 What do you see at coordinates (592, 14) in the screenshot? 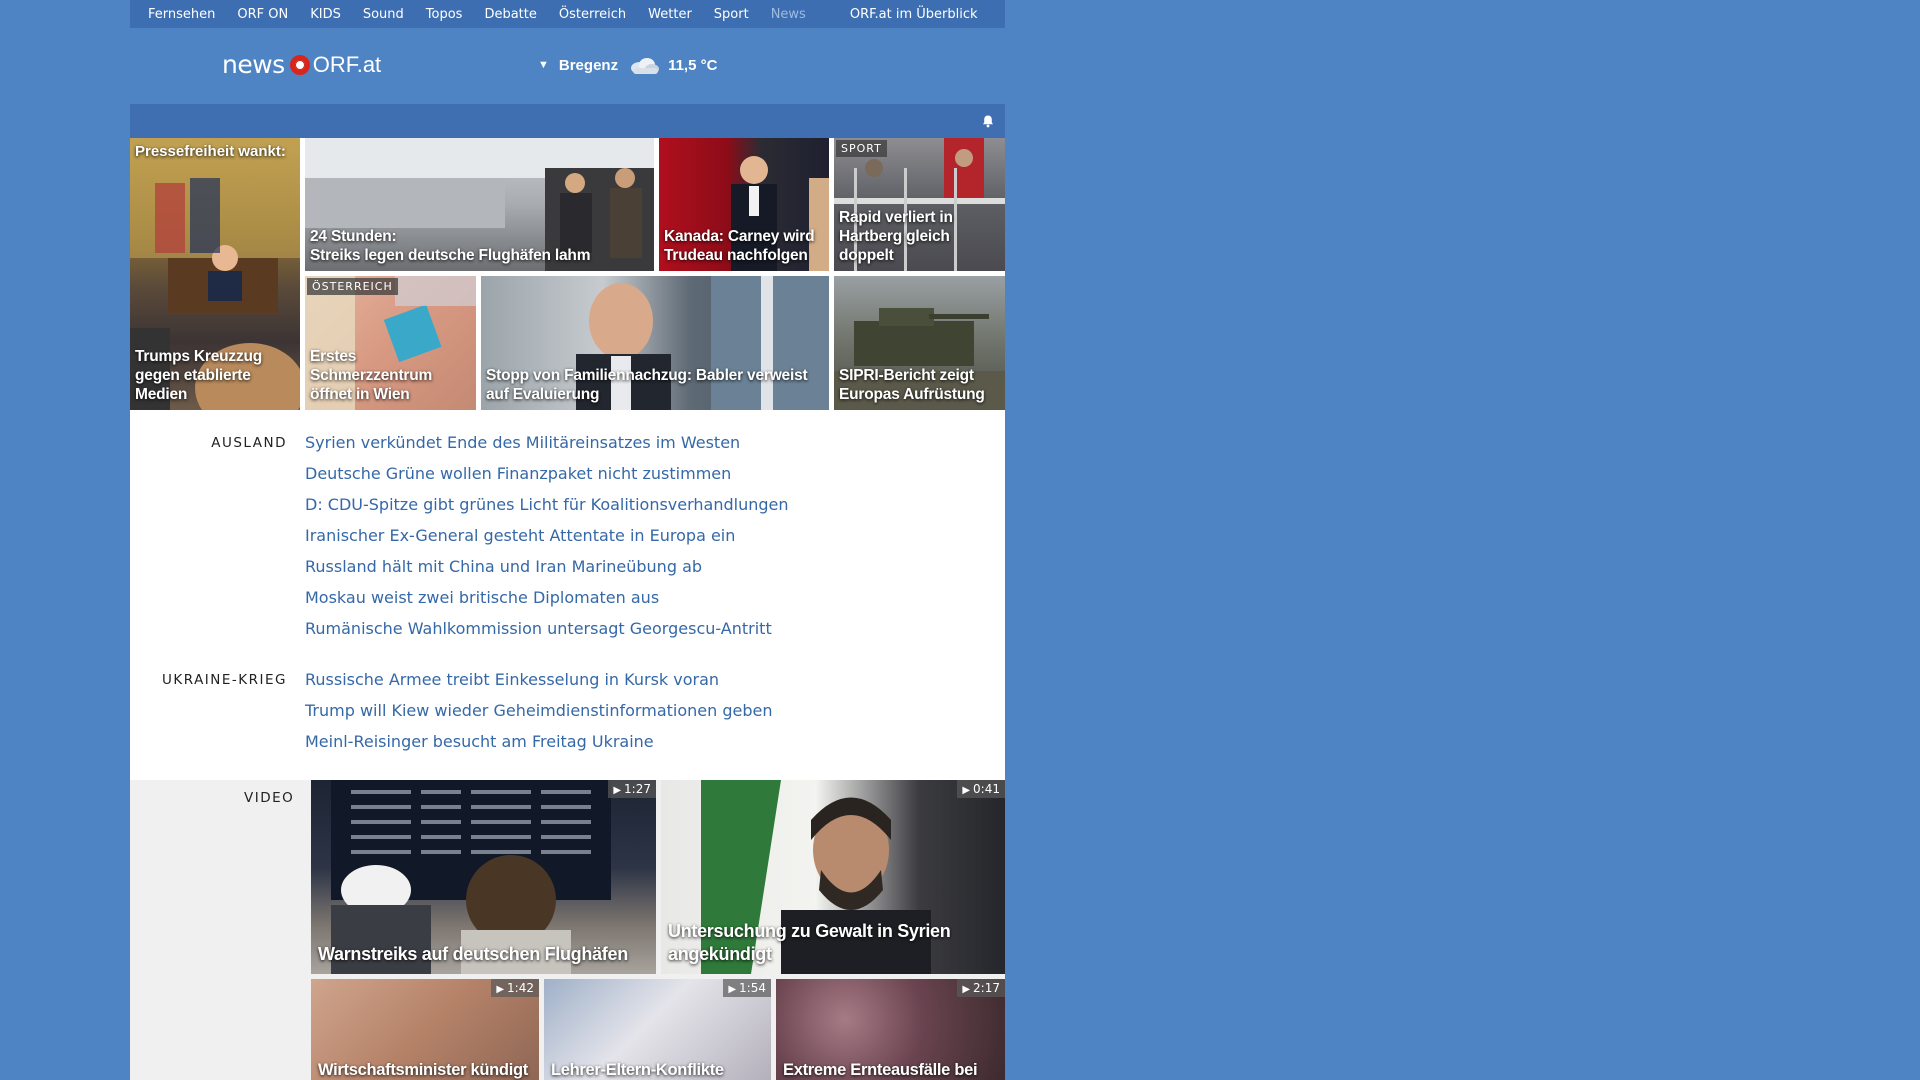
I see `nav-oesterreich: Österreich` at bounding box center [592, 14].